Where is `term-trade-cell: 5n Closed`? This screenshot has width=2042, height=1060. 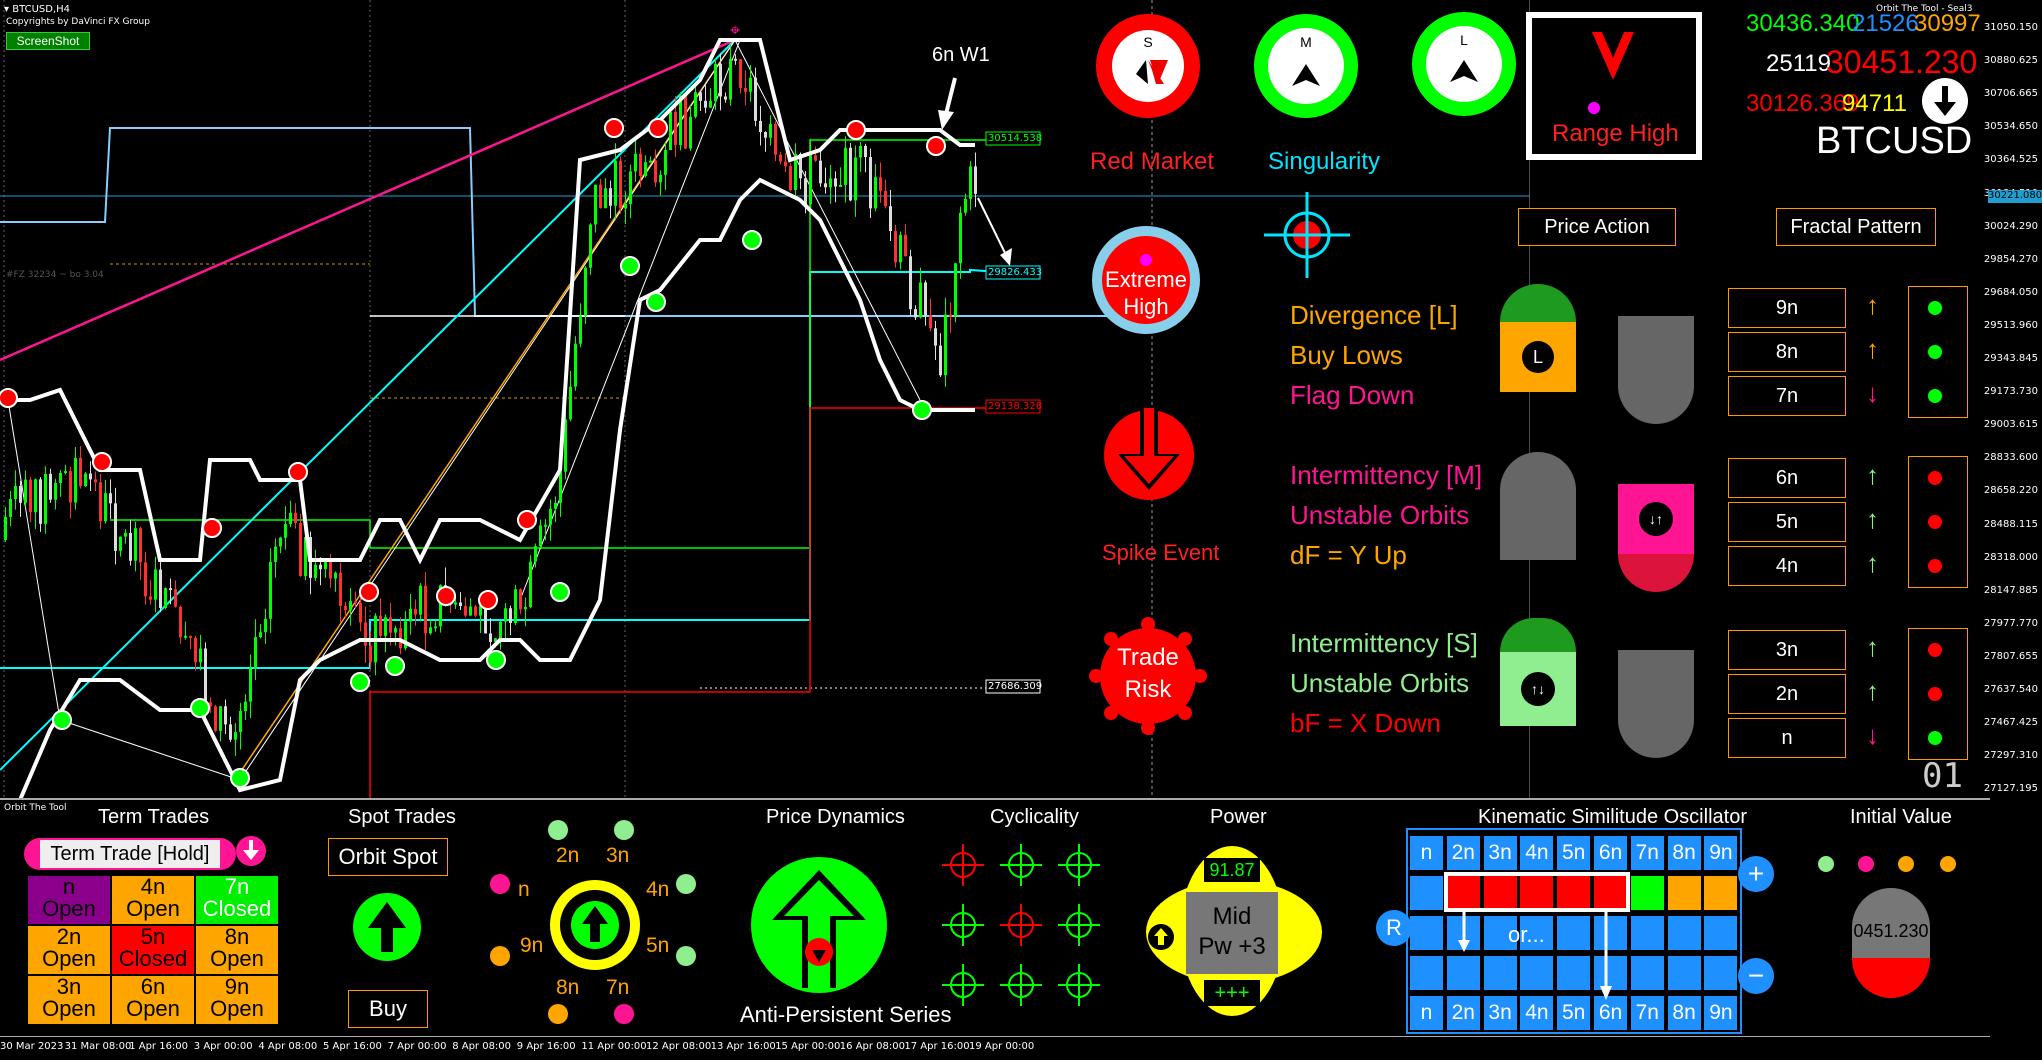 term-trade-cell: 5n Closed is located at coordinates (153, 950).